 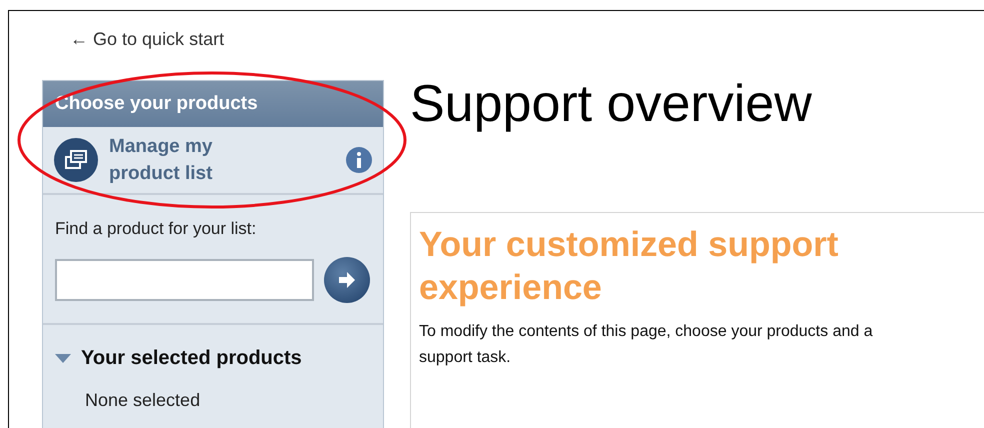 What do you see at coordinates (147, 39) in the screenshot?
I see `back-link: ← Go to quick start` at bounding box center [147, 39].